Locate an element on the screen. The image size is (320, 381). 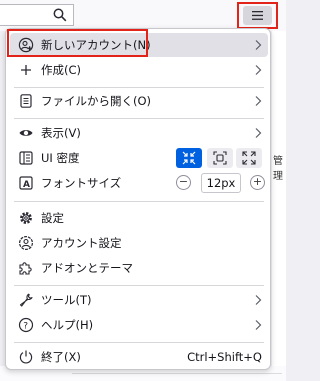
density-normal-button is located at coordinates (220, 158).